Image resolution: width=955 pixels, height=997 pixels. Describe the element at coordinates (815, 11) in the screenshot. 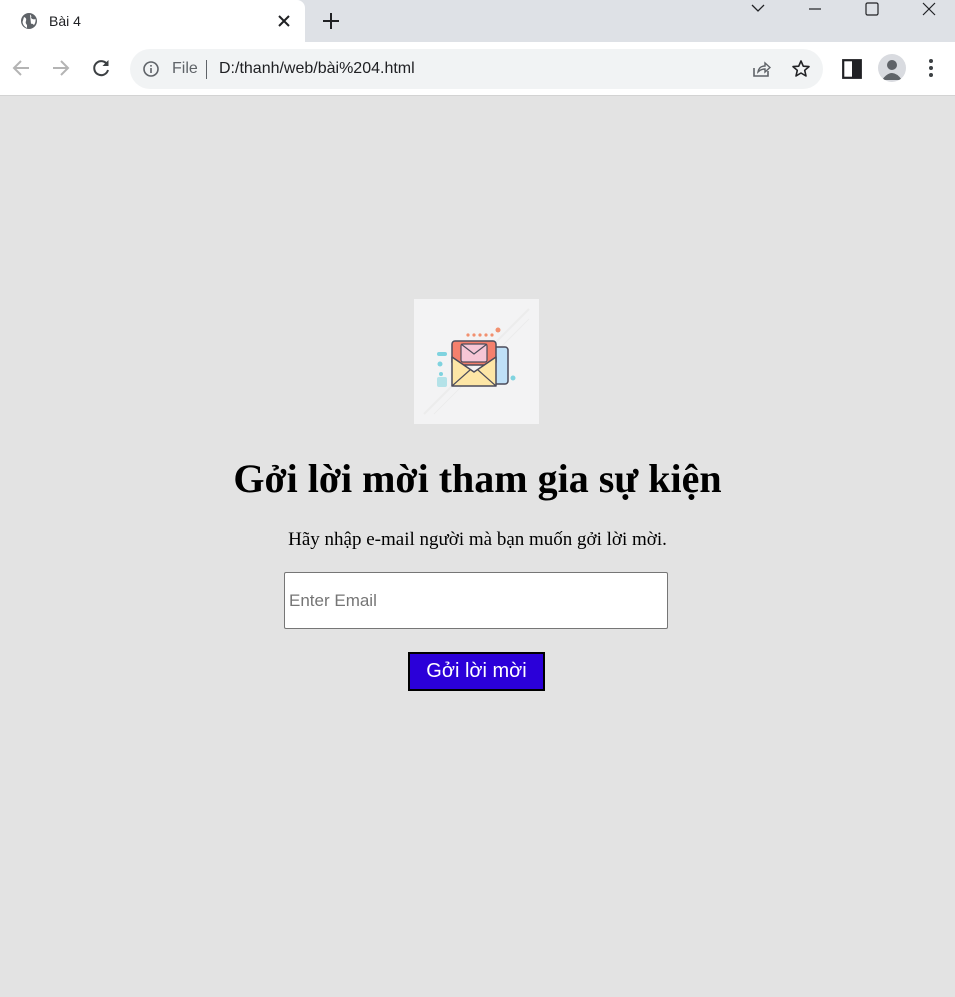

I see `minimize-icon` at that location.